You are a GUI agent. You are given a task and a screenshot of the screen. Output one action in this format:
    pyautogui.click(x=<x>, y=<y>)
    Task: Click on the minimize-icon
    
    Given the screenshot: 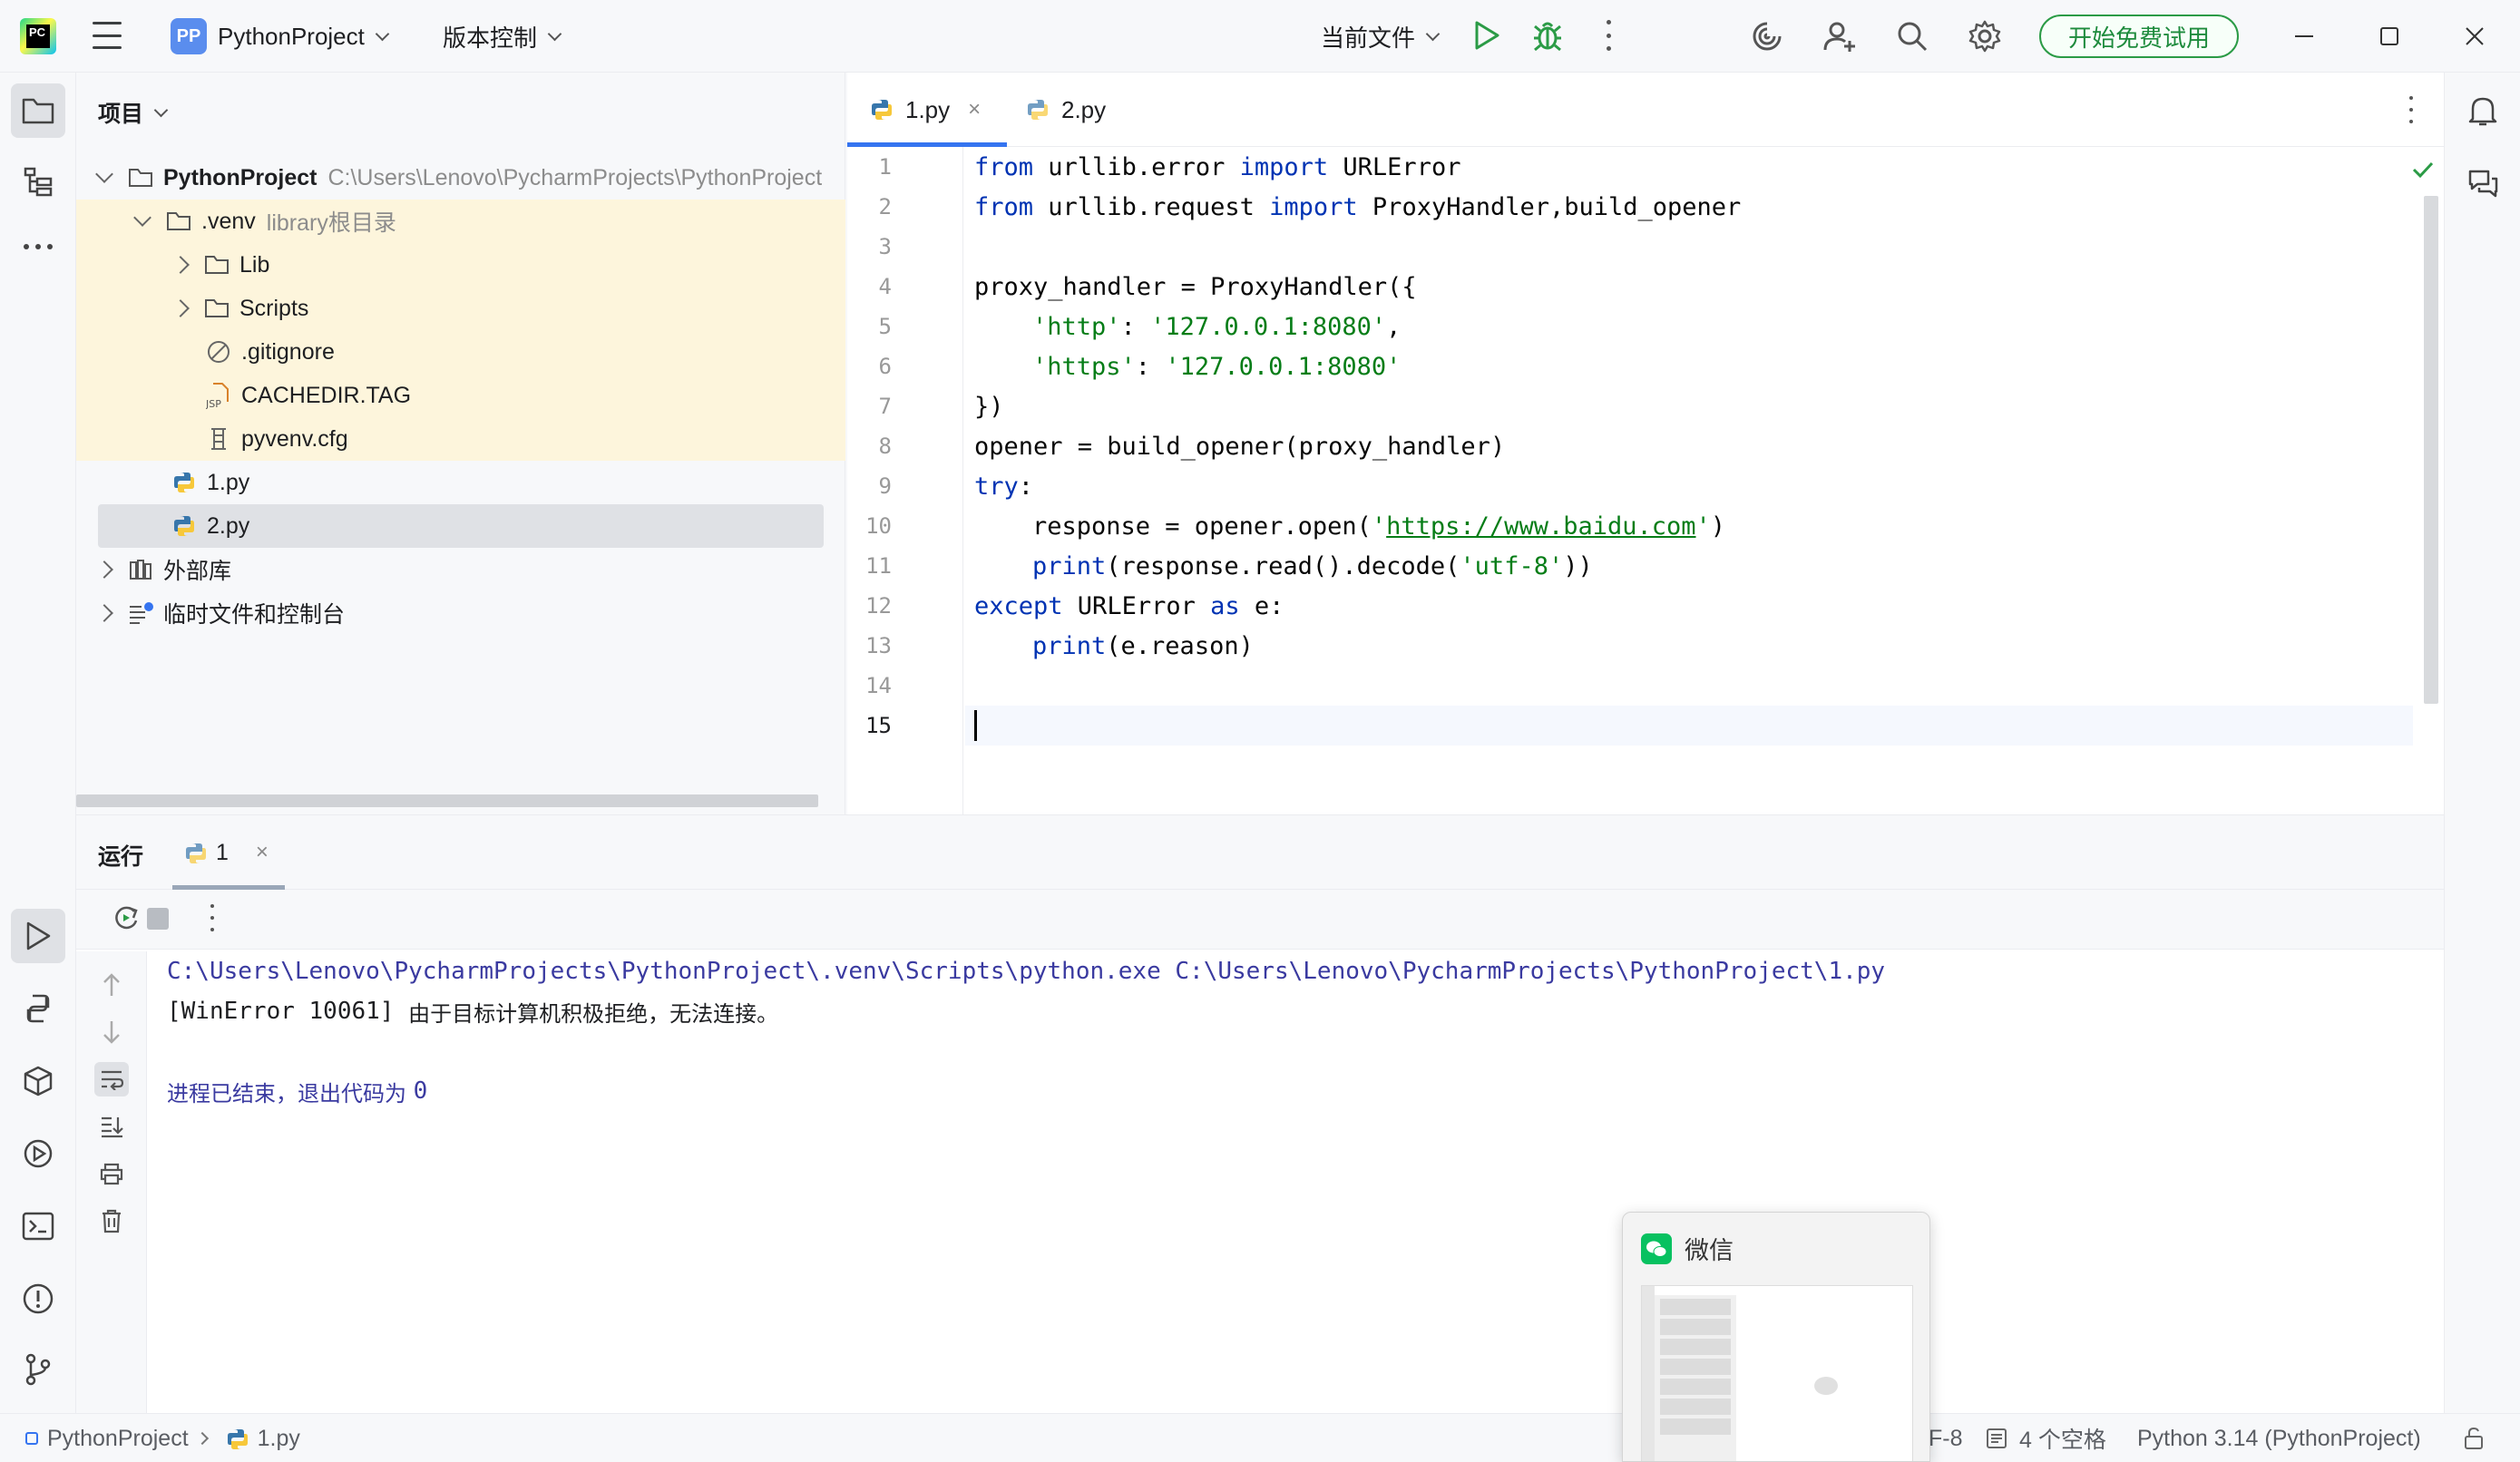 What is the action you would take?
    pyautogui.click(x=2304, y=36)
    